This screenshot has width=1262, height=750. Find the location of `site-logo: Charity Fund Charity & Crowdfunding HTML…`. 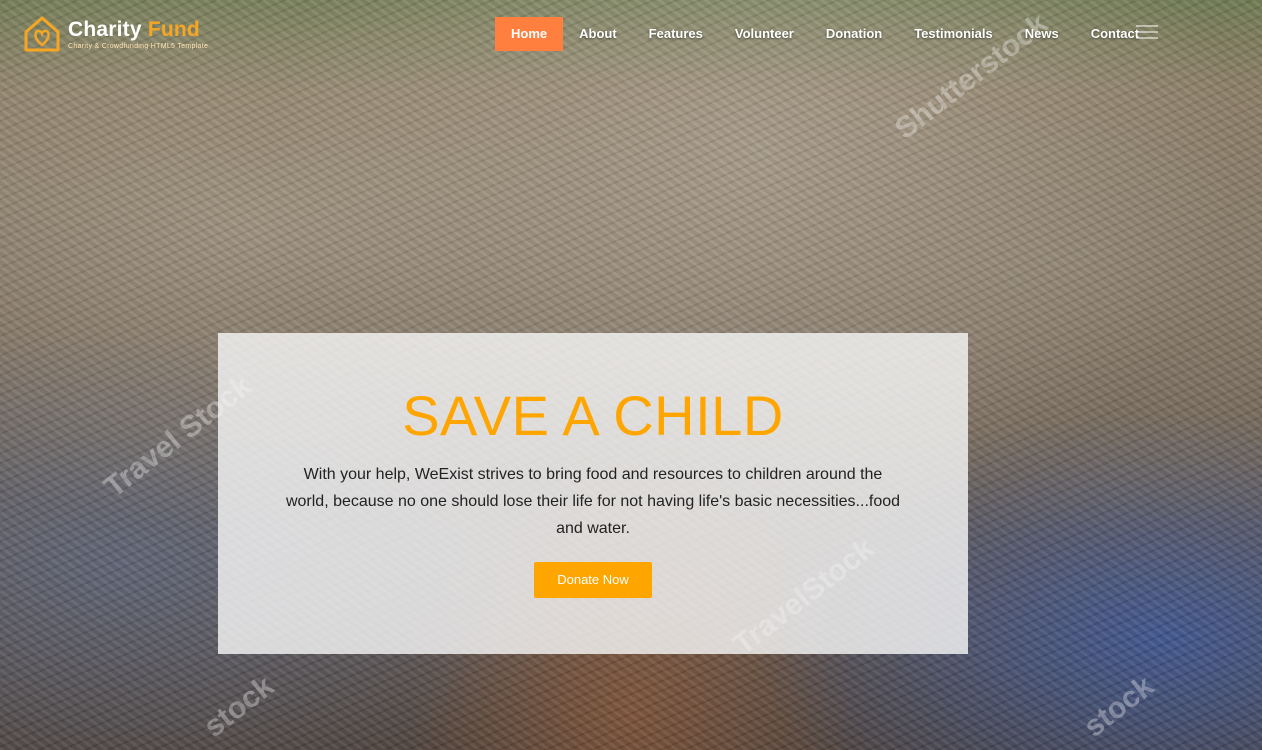

site-logo: Charity Fund Charity & Crowdfunding HTML… is located at coordinates (115, 34).